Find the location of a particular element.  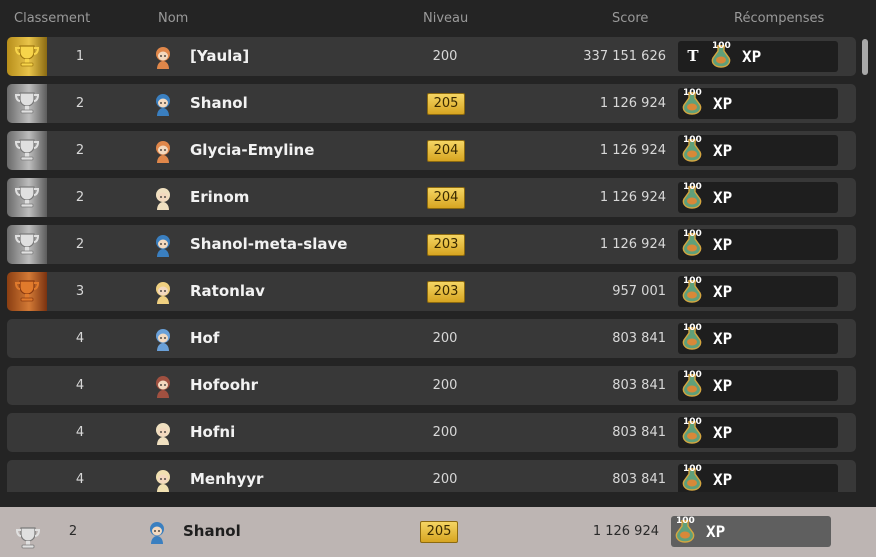

header-rewards: Récompenses is located at coordinates (779, 18).